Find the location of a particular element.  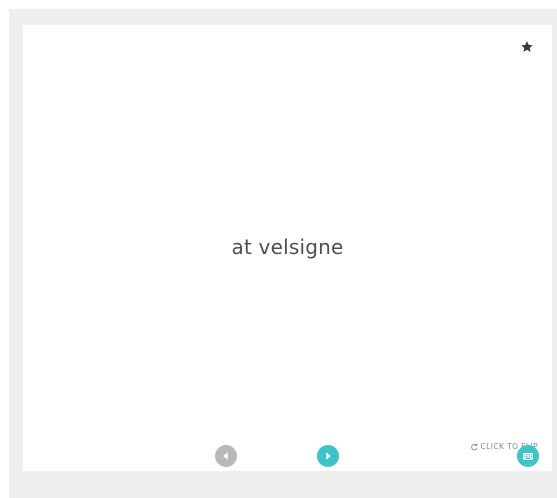

keyboard-icon is located at coordinates (528, 456).